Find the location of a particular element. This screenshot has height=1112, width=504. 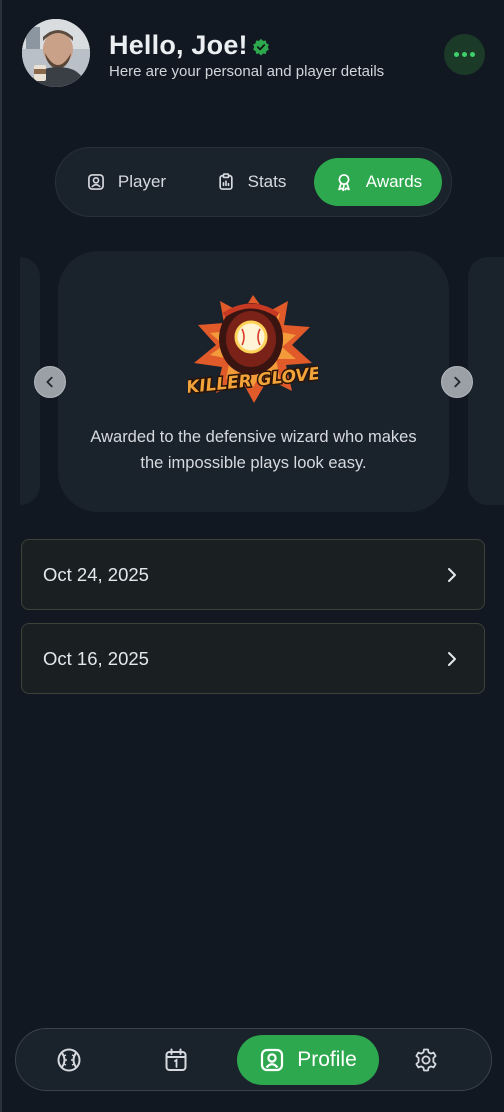

tab-awards: Awards is located at coordinates (378, 182).